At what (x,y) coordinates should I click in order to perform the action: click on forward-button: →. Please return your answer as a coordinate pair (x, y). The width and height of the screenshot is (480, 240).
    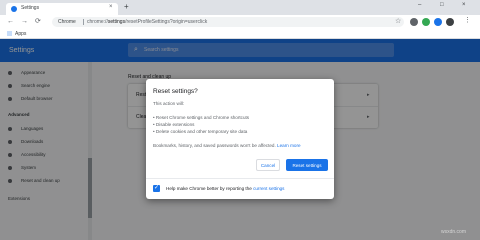
    Looking at the image, I should click on (24, 21).